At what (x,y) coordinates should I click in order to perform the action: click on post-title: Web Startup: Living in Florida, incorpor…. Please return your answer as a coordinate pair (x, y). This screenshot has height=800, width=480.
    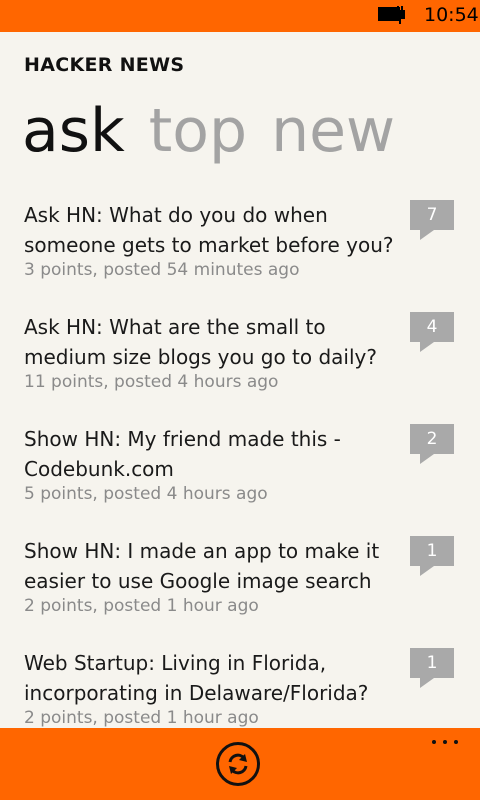
    Looking at the image, I should click on (209, 678).